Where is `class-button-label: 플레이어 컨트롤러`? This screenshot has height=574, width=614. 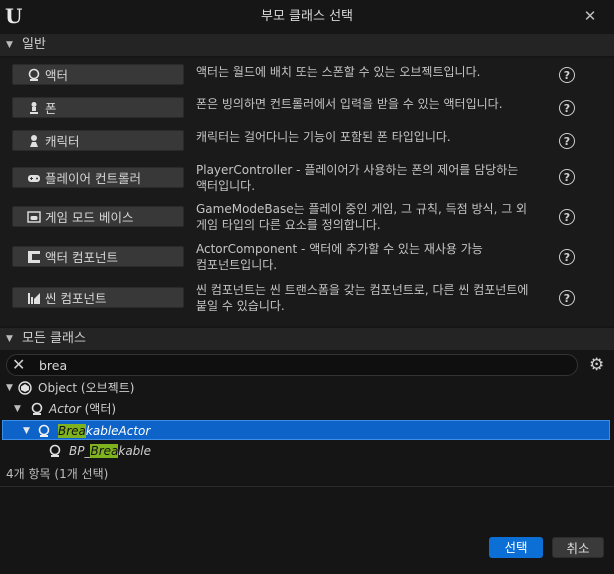
class-button-label: 플레이어 컨트롤러 is located at coordinates (93, 178).